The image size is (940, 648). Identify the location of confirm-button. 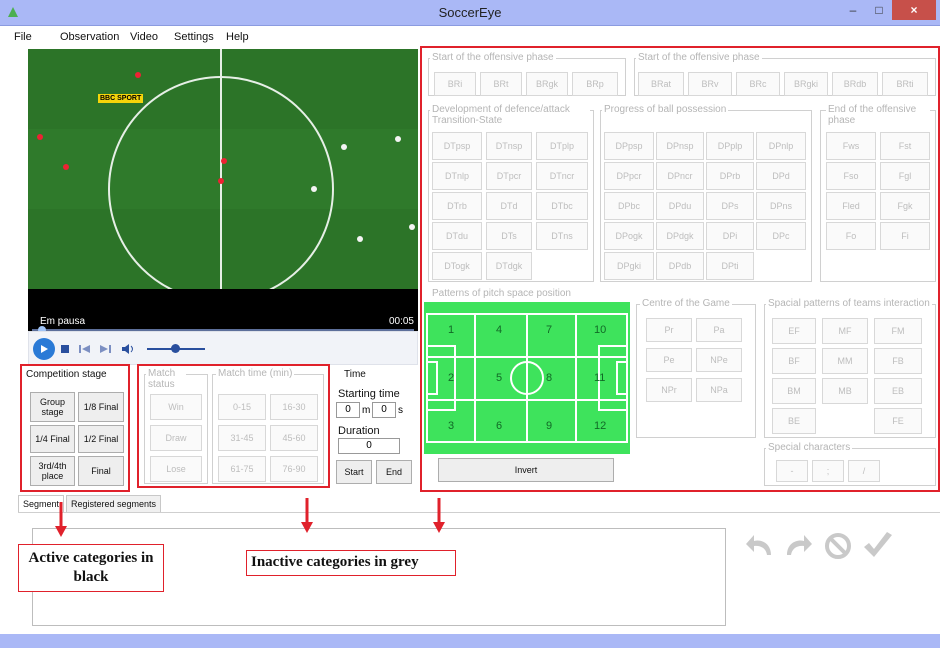
(878, 546).